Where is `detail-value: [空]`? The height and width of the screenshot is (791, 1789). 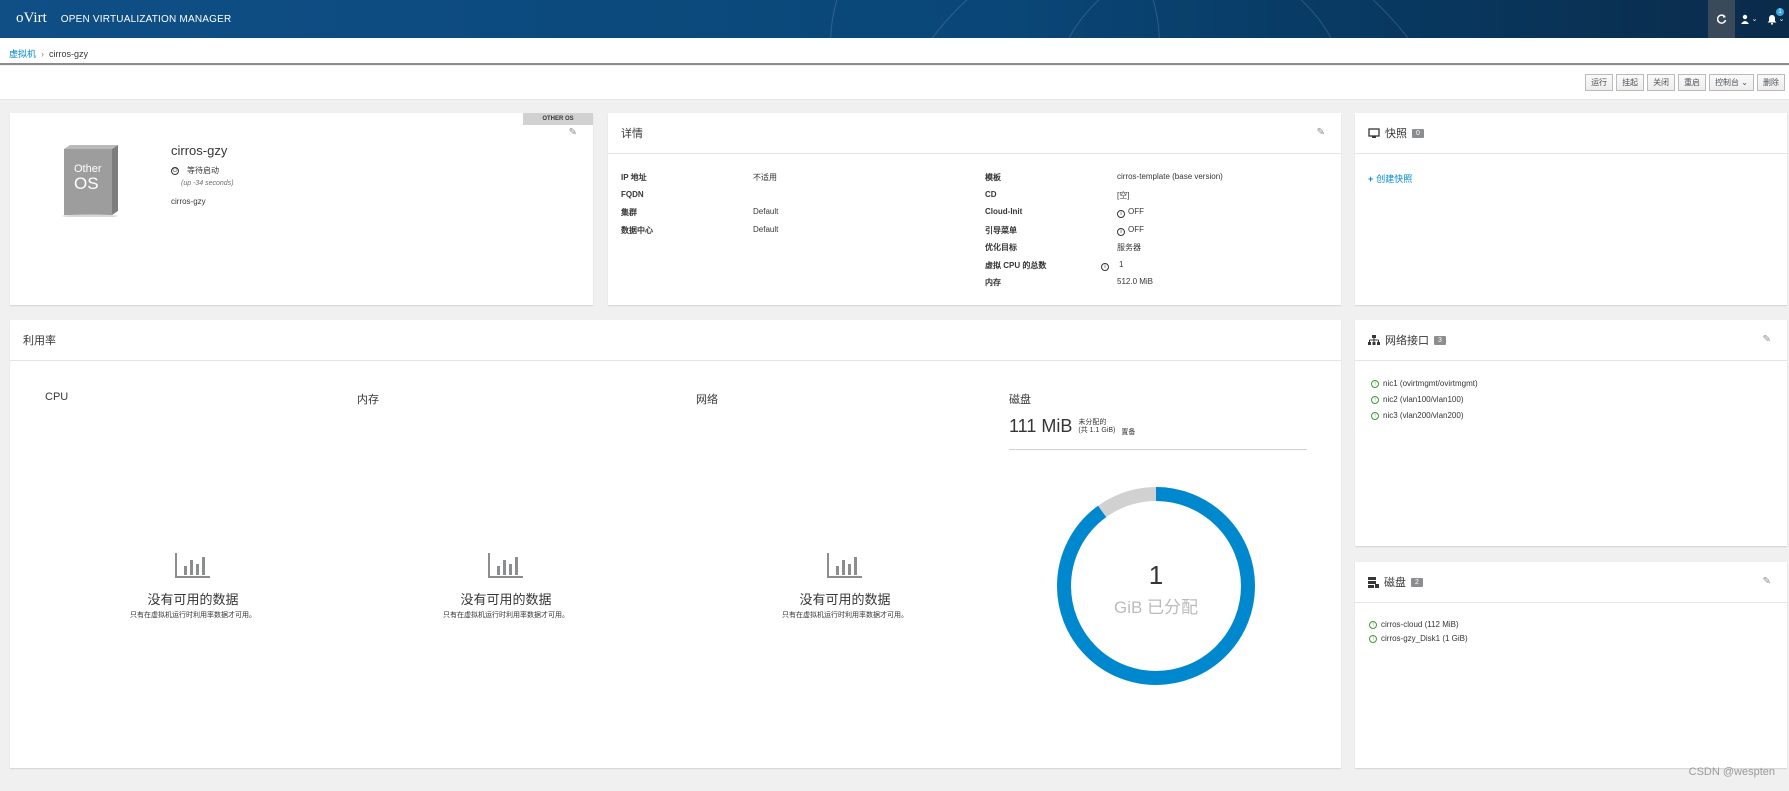 detail-value: [空] is located at coordinates (1123, 195).